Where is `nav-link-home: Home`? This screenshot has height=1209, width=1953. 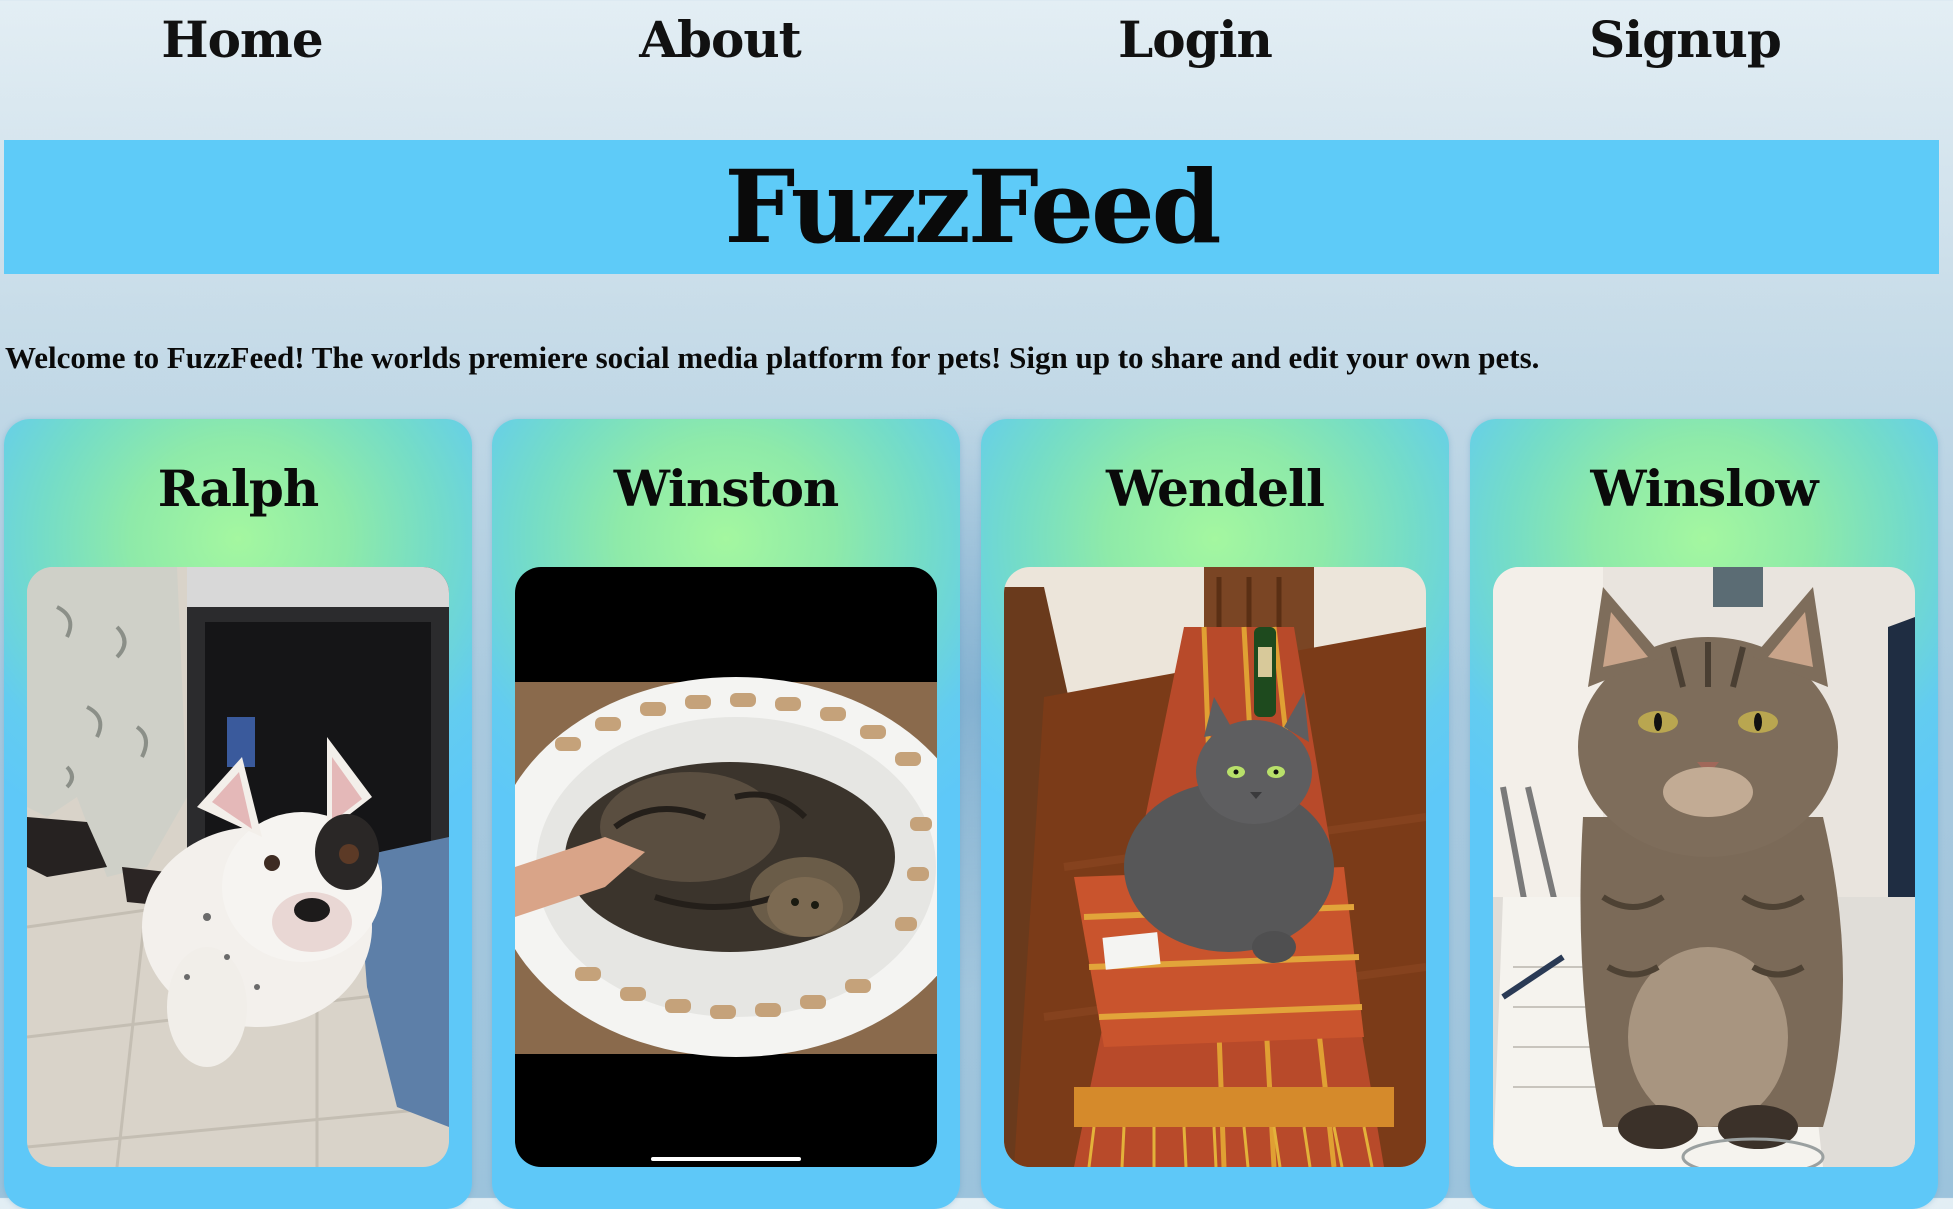 nav-link-home: Home is located at coordinates (242, 40).